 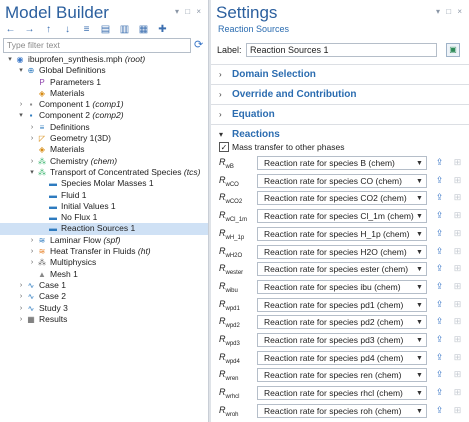 What do you see at coordinates (104, 138) in the screenshot?
I see `tree-node: › ◸ Geometry 1(3D)` at bounding box center [104, 138].